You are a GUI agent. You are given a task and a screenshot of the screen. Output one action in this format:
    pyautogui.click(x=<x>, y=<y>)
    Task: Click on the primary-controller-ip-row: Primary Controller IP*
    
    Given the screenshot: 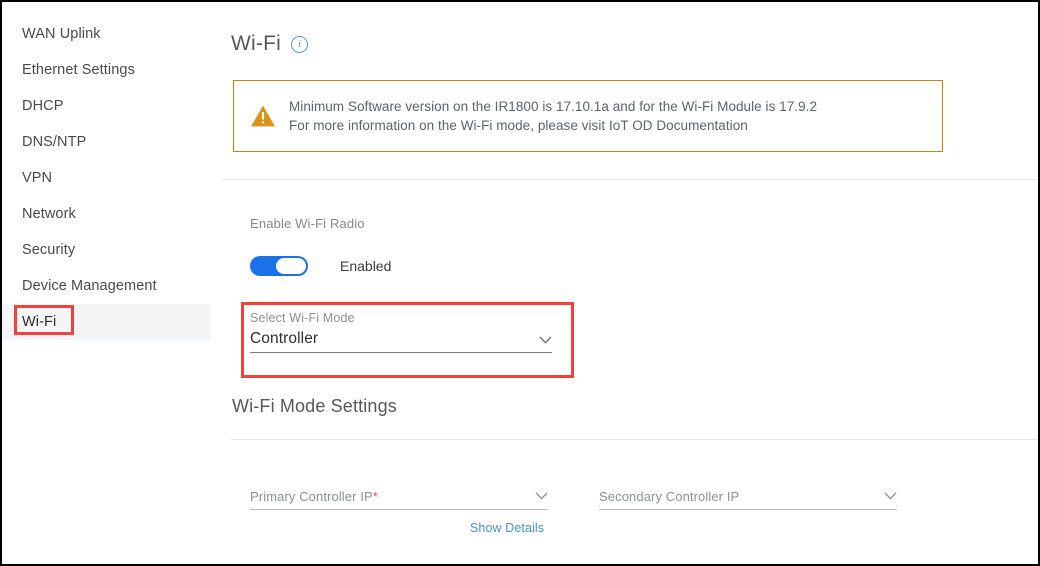 What is the action you would take?
    pyautogui.click(x=399, y=499)
    